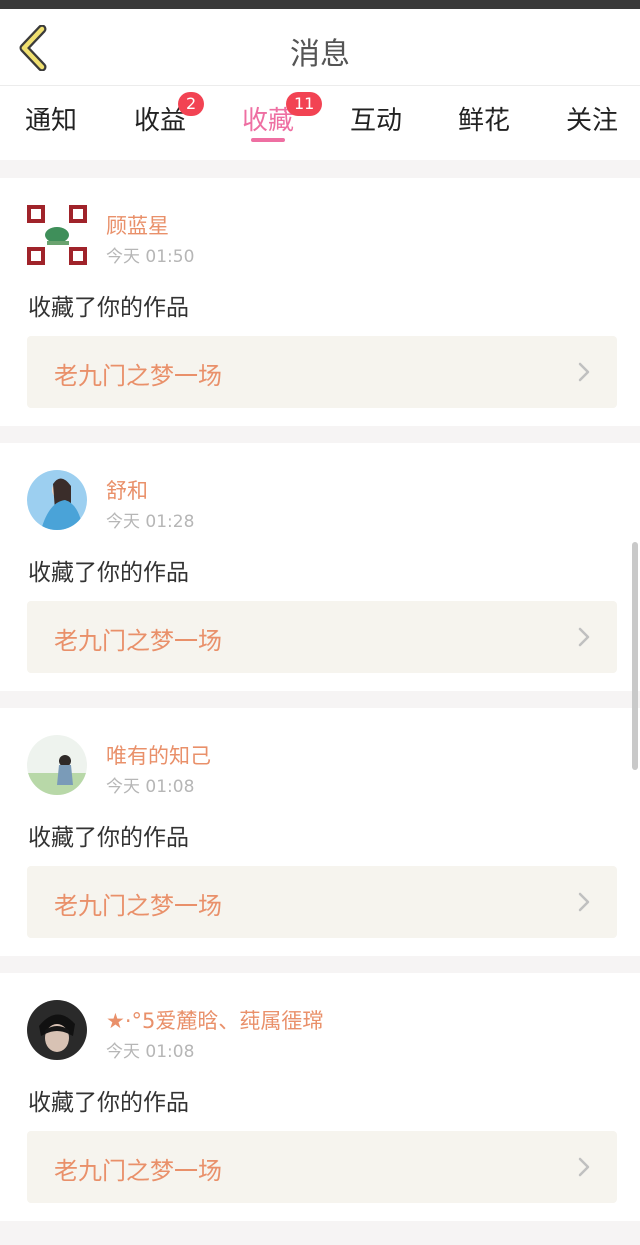  I want to click on tab-flowers: 鲜花, so click(484, 125).